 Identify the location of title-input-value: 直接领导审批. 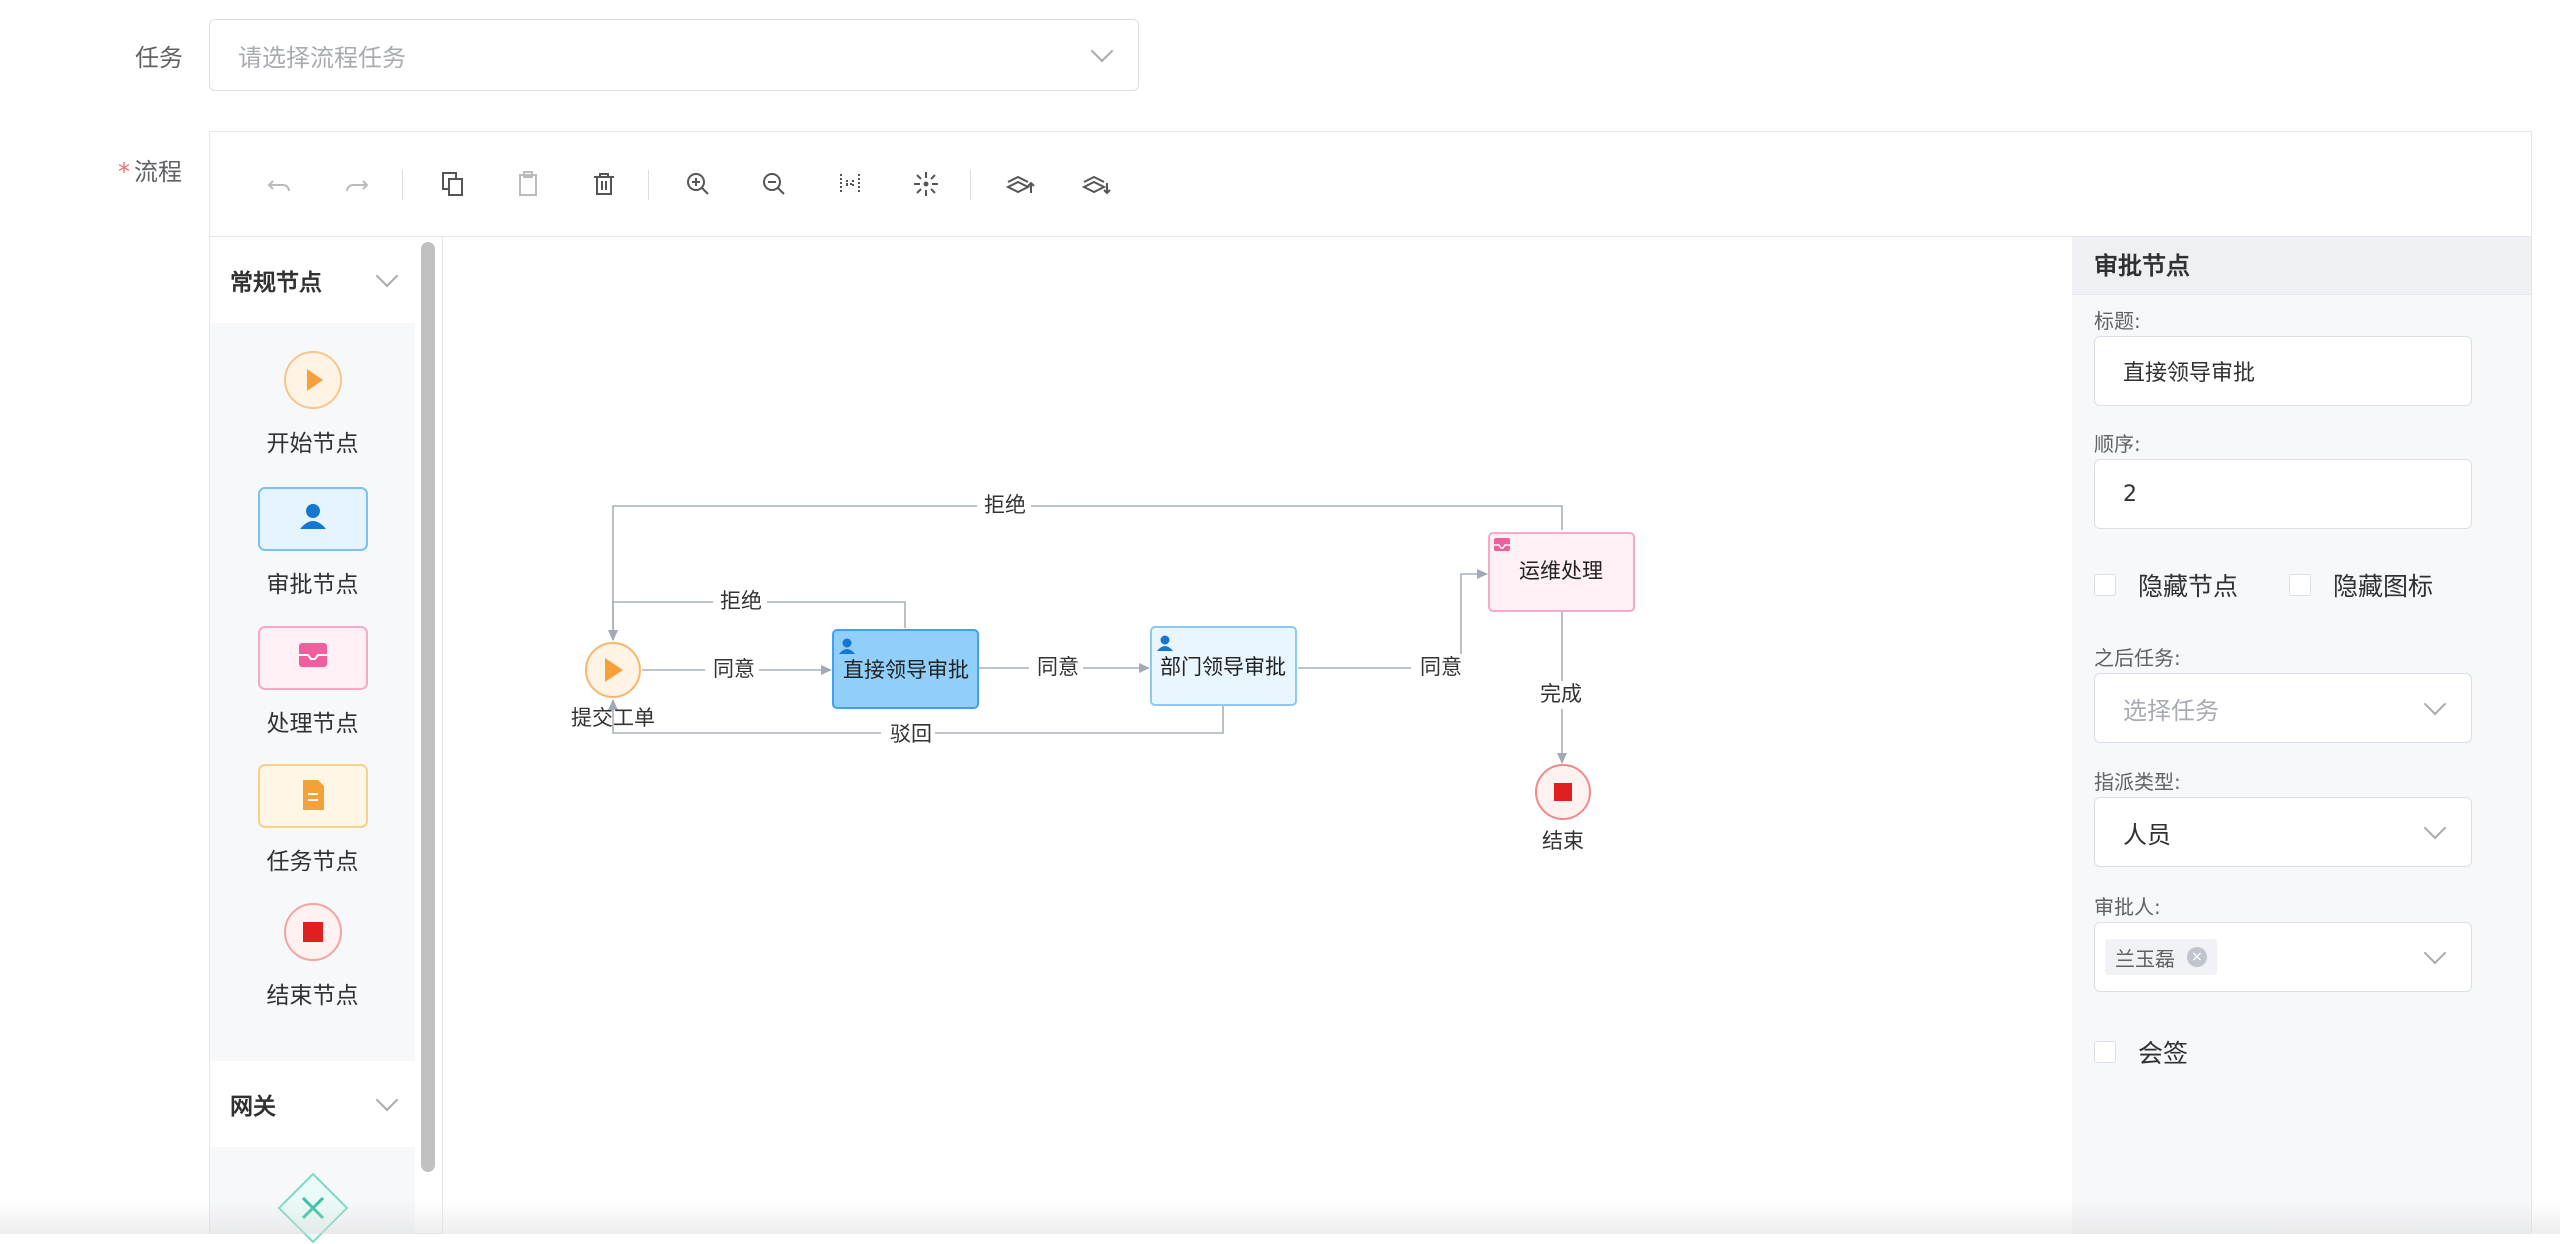
(2189, 373).